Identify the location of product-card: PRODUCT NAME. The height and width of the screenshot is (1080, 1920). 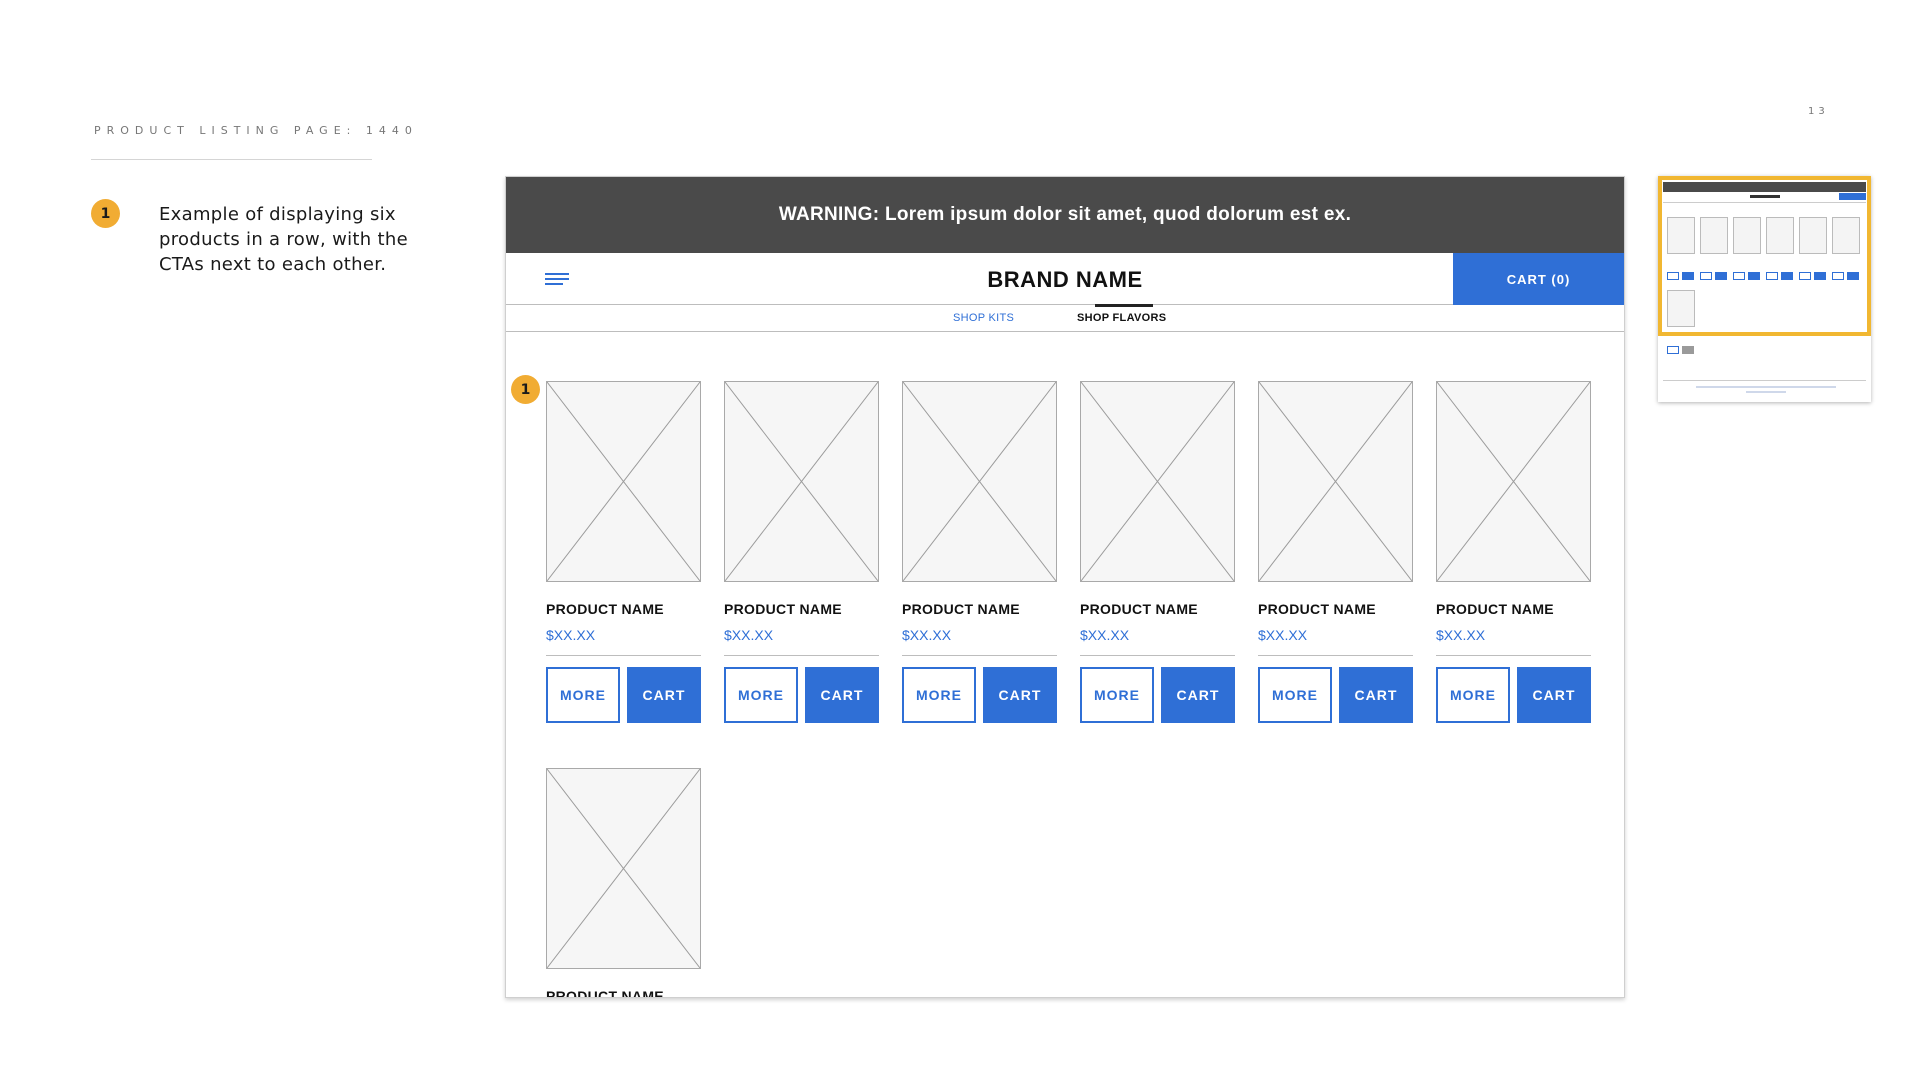
(623, 882).